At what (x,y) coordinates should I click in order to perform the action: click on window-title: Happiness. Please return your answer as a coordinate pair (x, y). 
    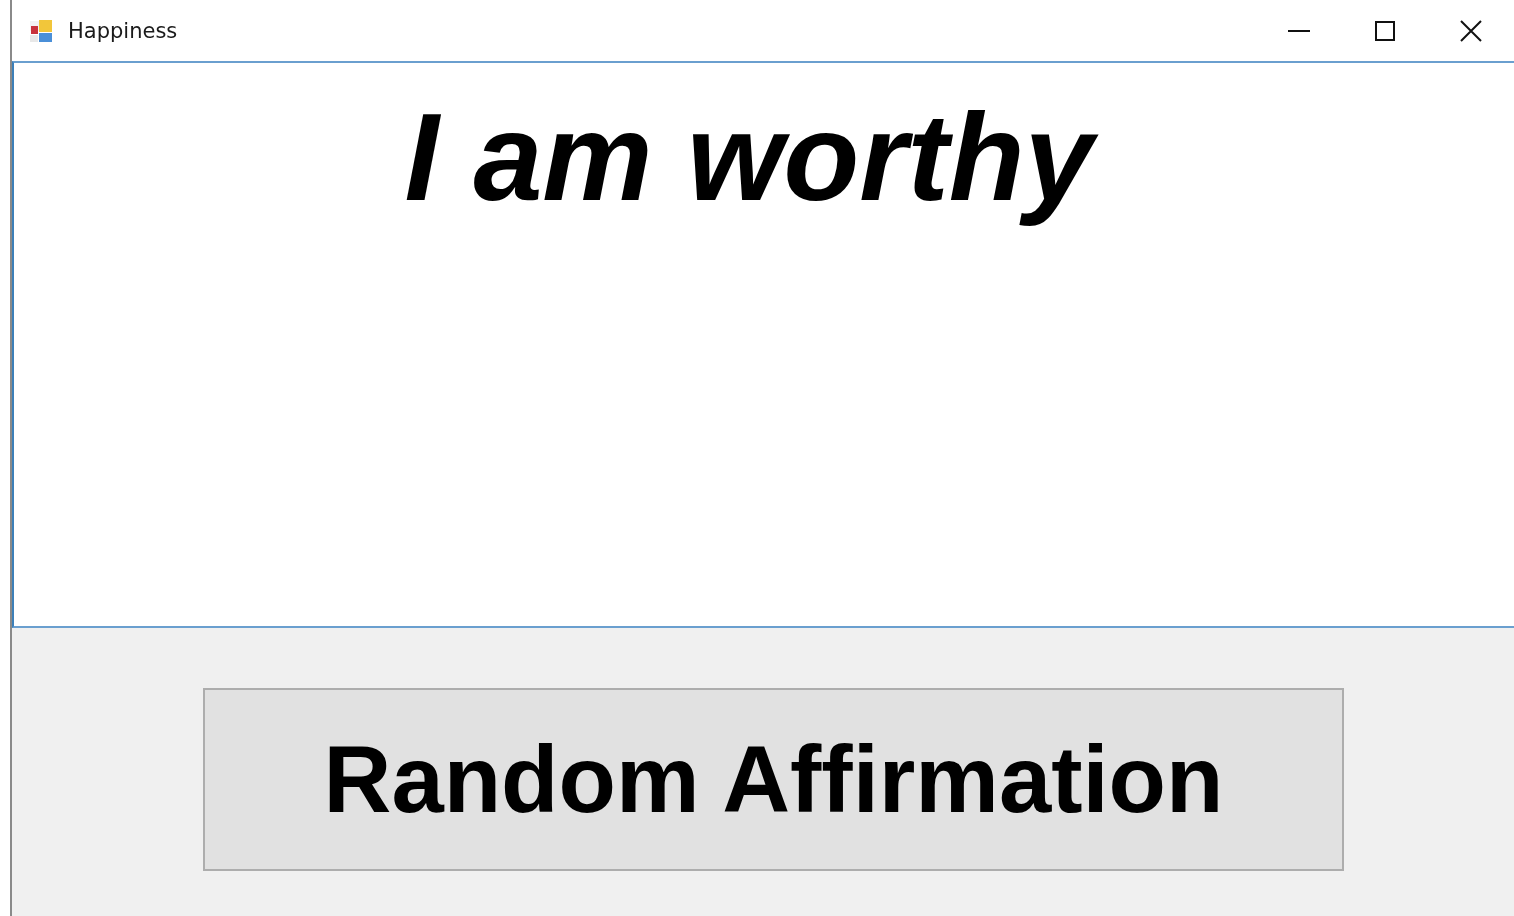
    Looking at the image, I should click on (123, 30).